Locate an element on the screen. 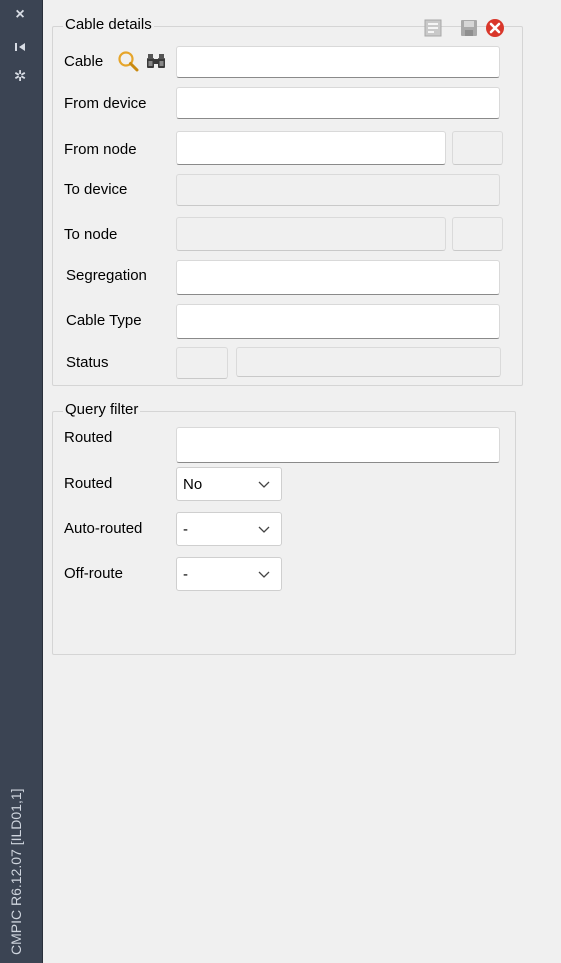 The width and height of the screenshot is (561, 963). from-device-input is located at coordinates (338, 103).